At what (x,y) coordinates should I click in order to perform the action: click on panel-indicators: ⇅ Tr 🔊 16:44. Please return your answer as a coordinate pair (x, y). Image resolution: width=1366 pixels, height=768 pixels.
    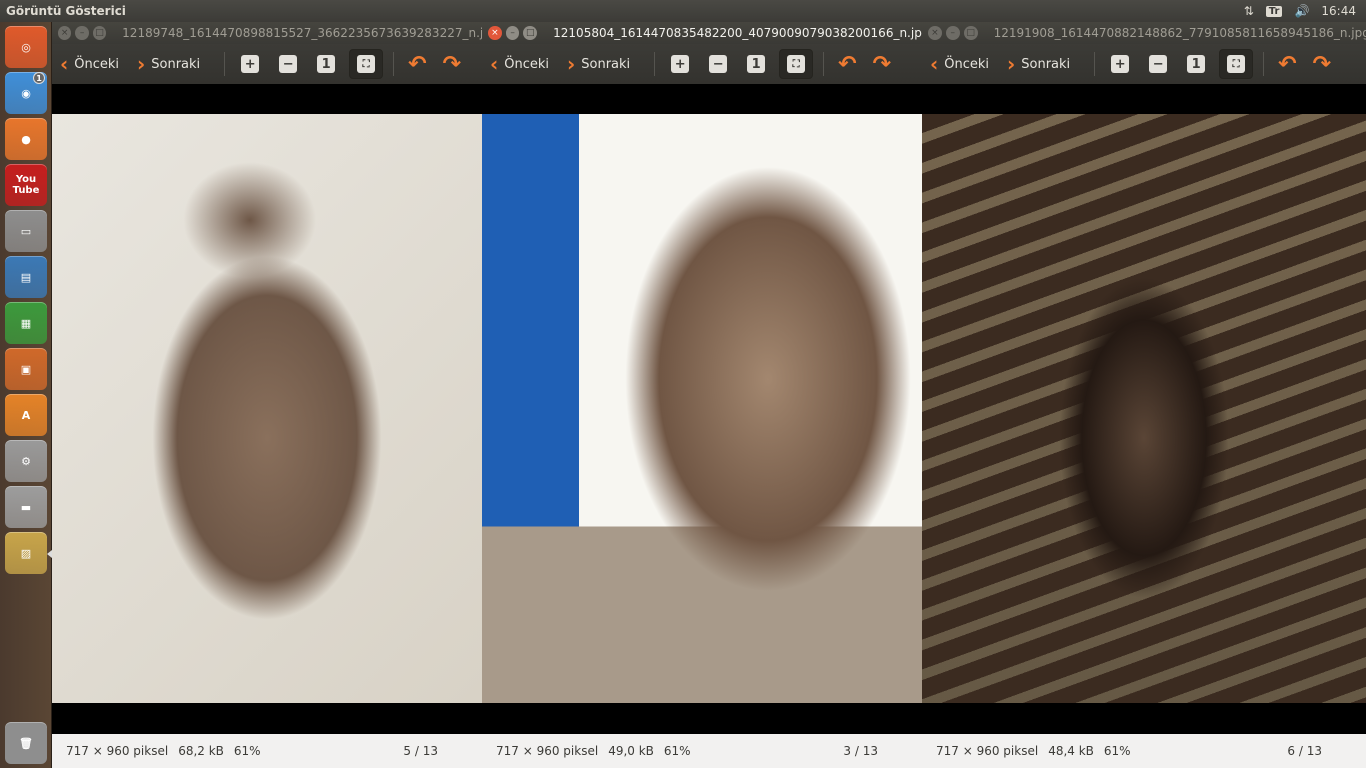
    Looking at the image, I should click on (1305, 11).